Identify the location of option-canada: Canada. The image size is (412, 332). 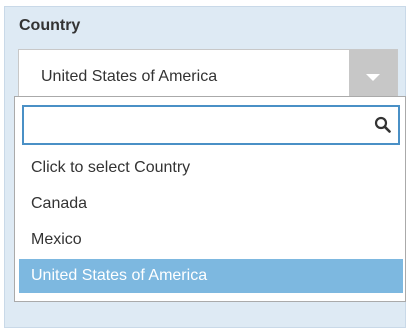
(211, 204).